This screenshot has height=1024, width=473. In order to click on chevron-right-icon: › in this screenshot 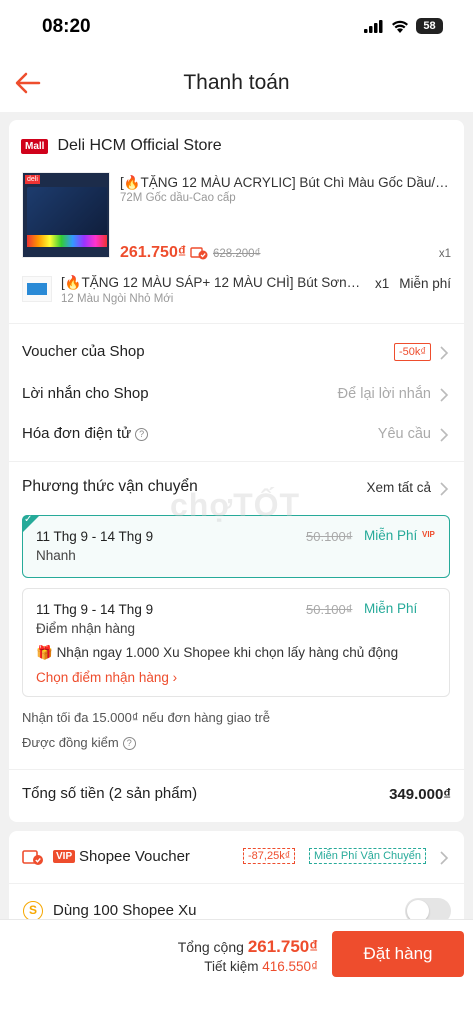, I will do `click(173, 677)`.